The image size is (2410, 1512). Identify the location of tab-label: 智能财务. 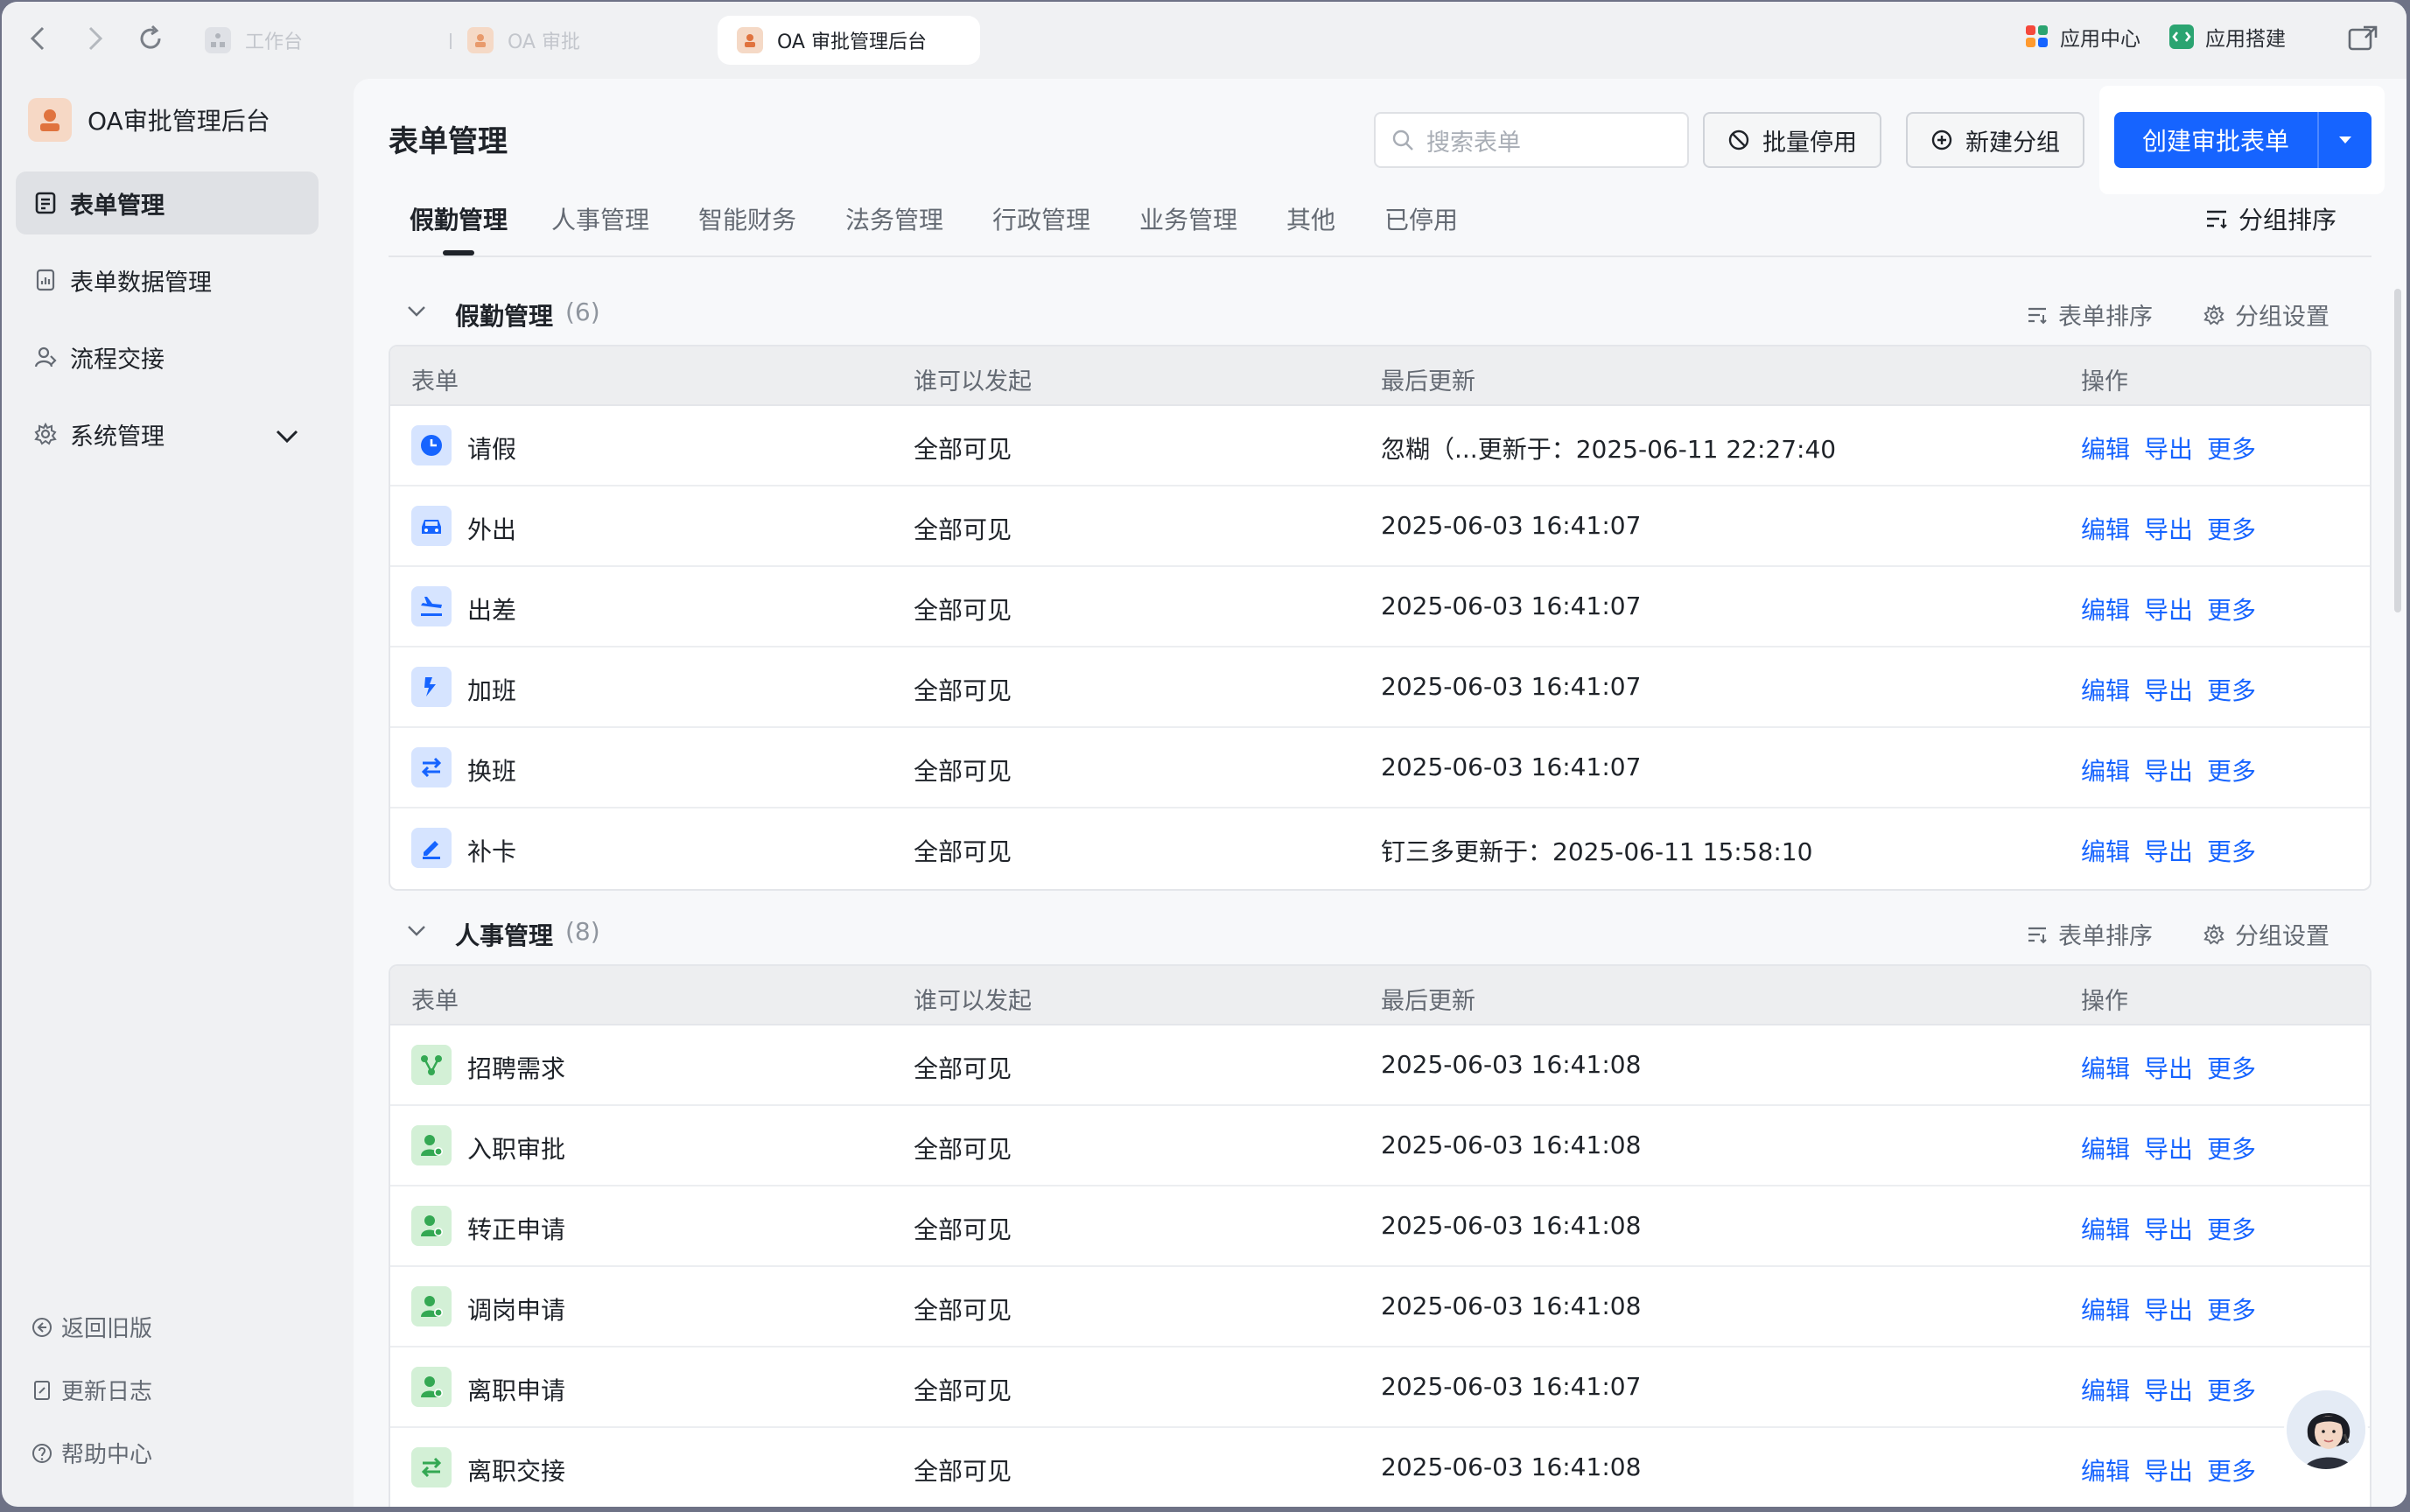
(747, 220).